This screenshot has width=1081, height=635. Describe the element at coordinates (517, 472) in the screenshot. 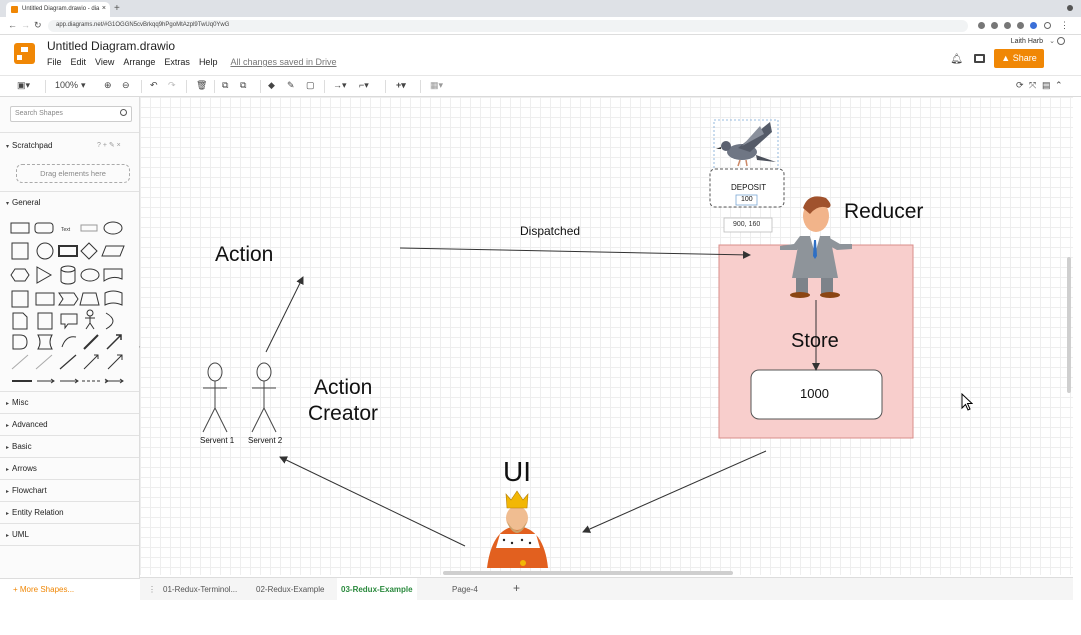

I see `ui-label: UI` at that location.